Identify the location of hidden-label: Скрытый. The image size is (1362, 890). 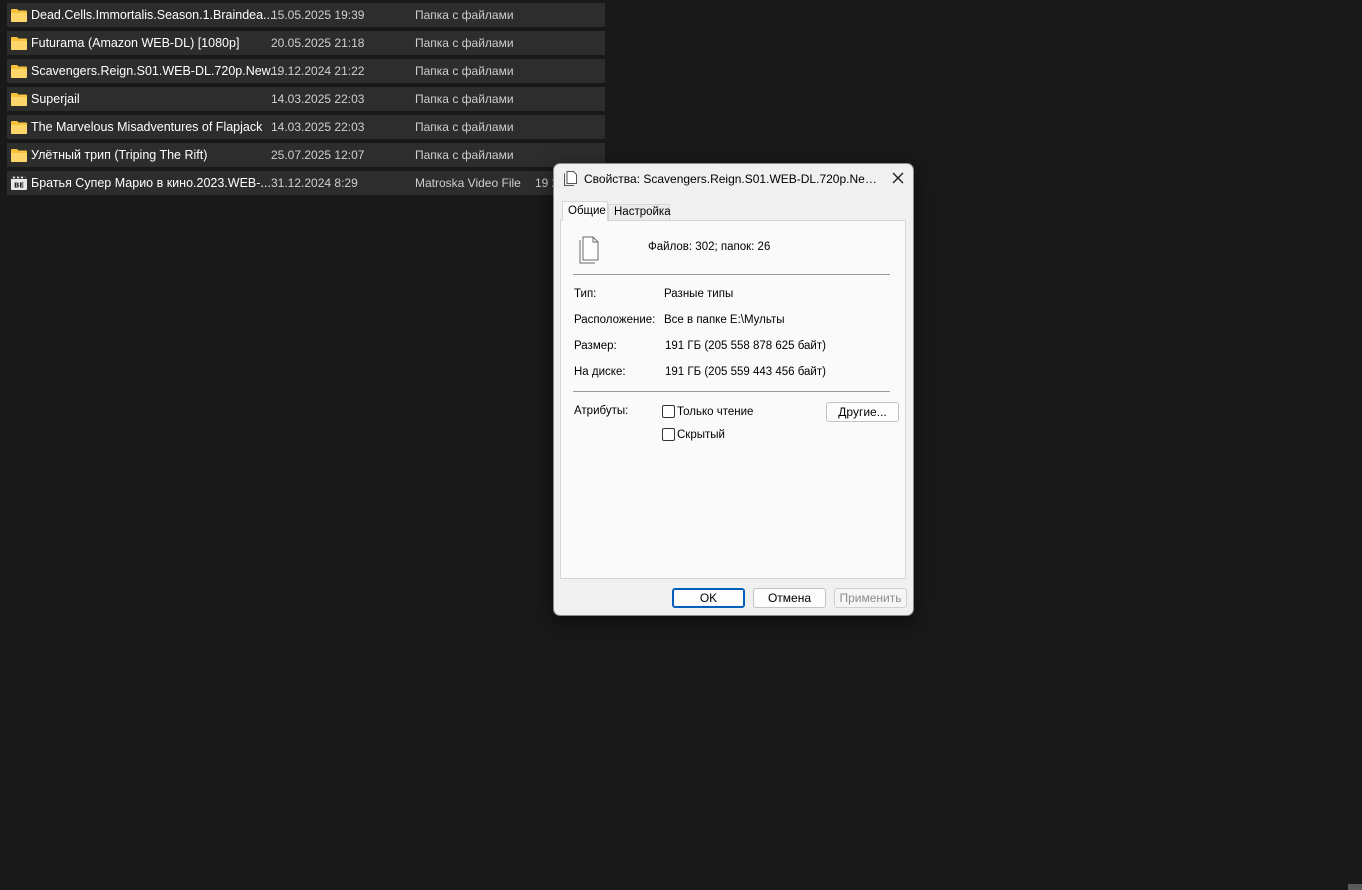
(701, 435).